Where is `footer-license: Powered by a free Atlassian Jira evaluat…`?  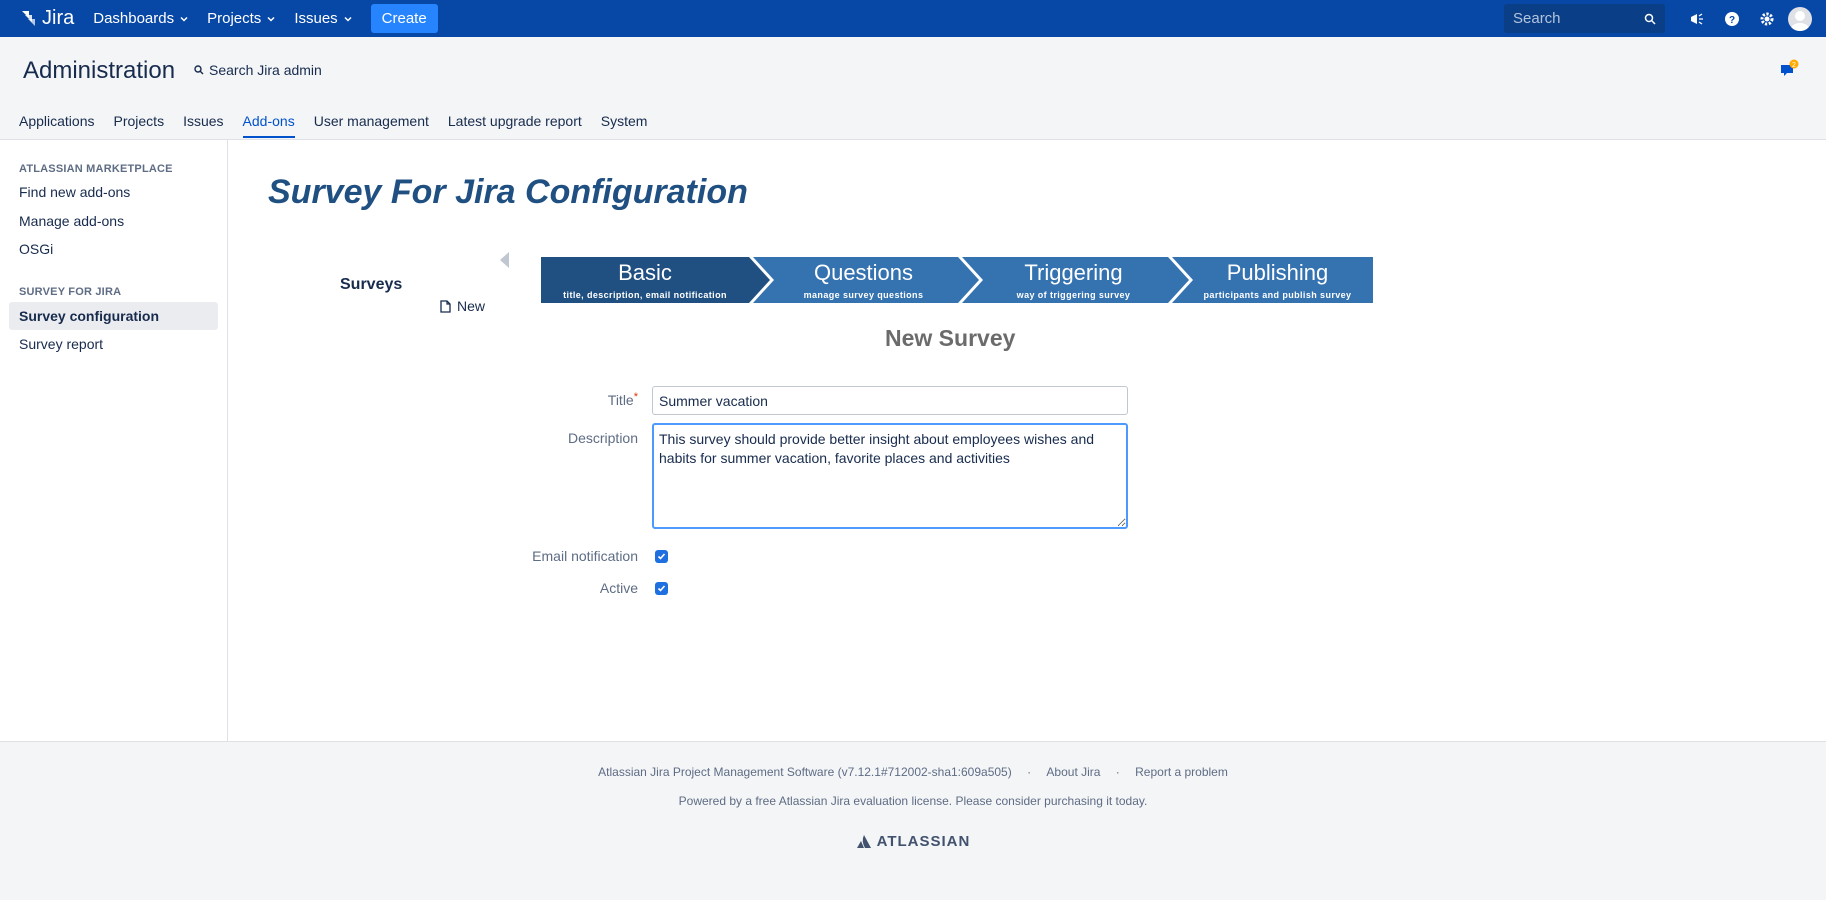 footer-license: Powered by a free Atlassian Jira evaluat… is located at coordinates (913, 801).